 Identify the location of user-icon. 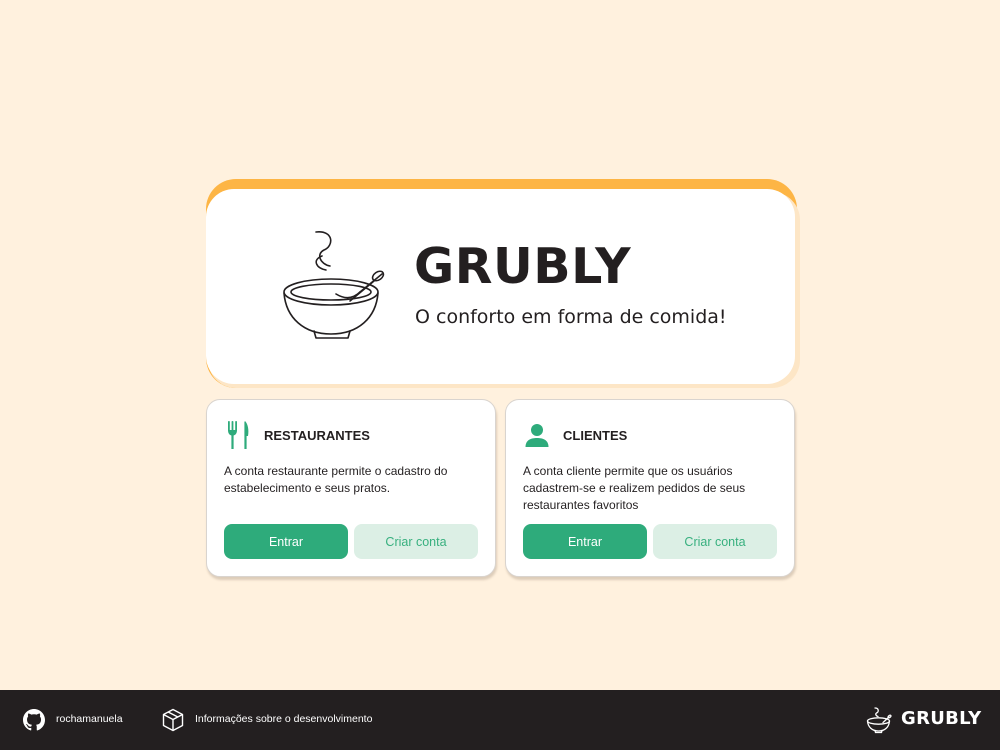
(537, 435).